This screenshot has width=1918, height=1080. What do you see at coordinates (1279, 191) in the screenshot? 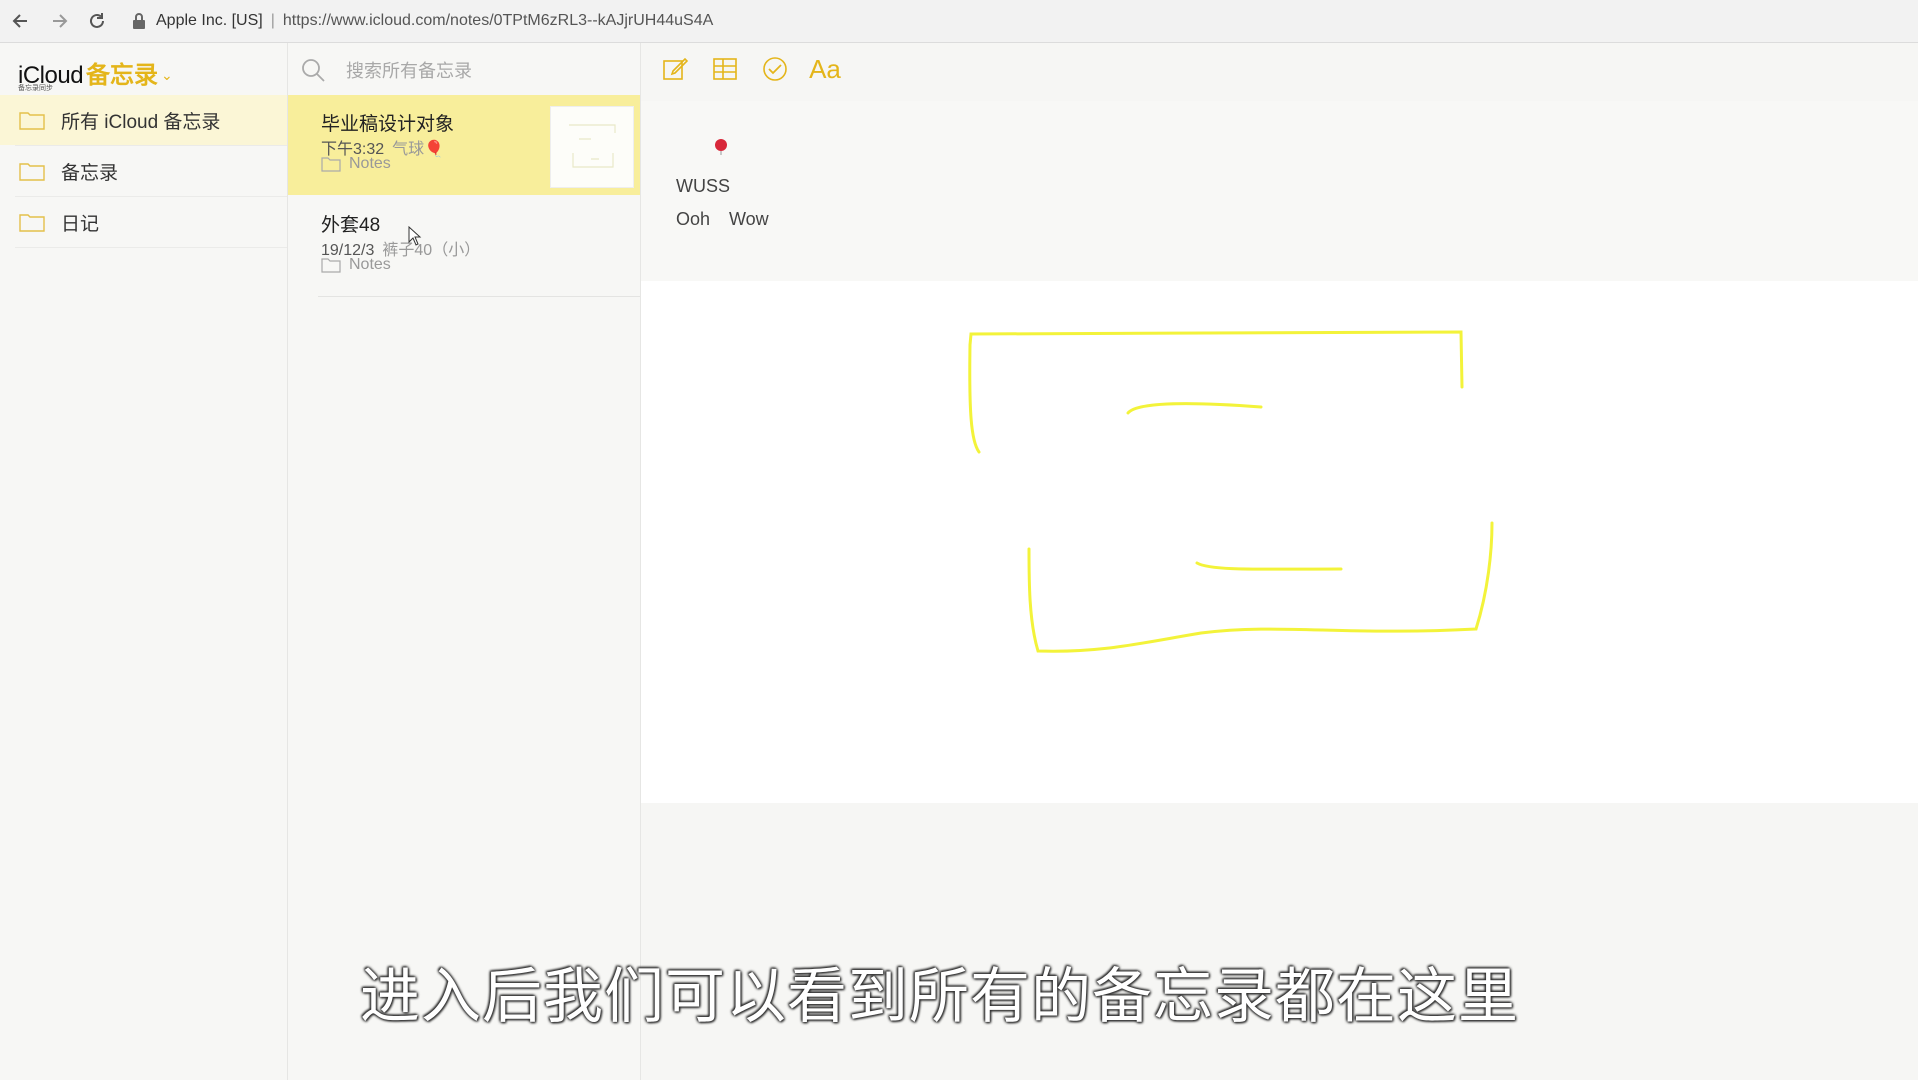
I see `note-text-area` at bounding box center [1279, 191].